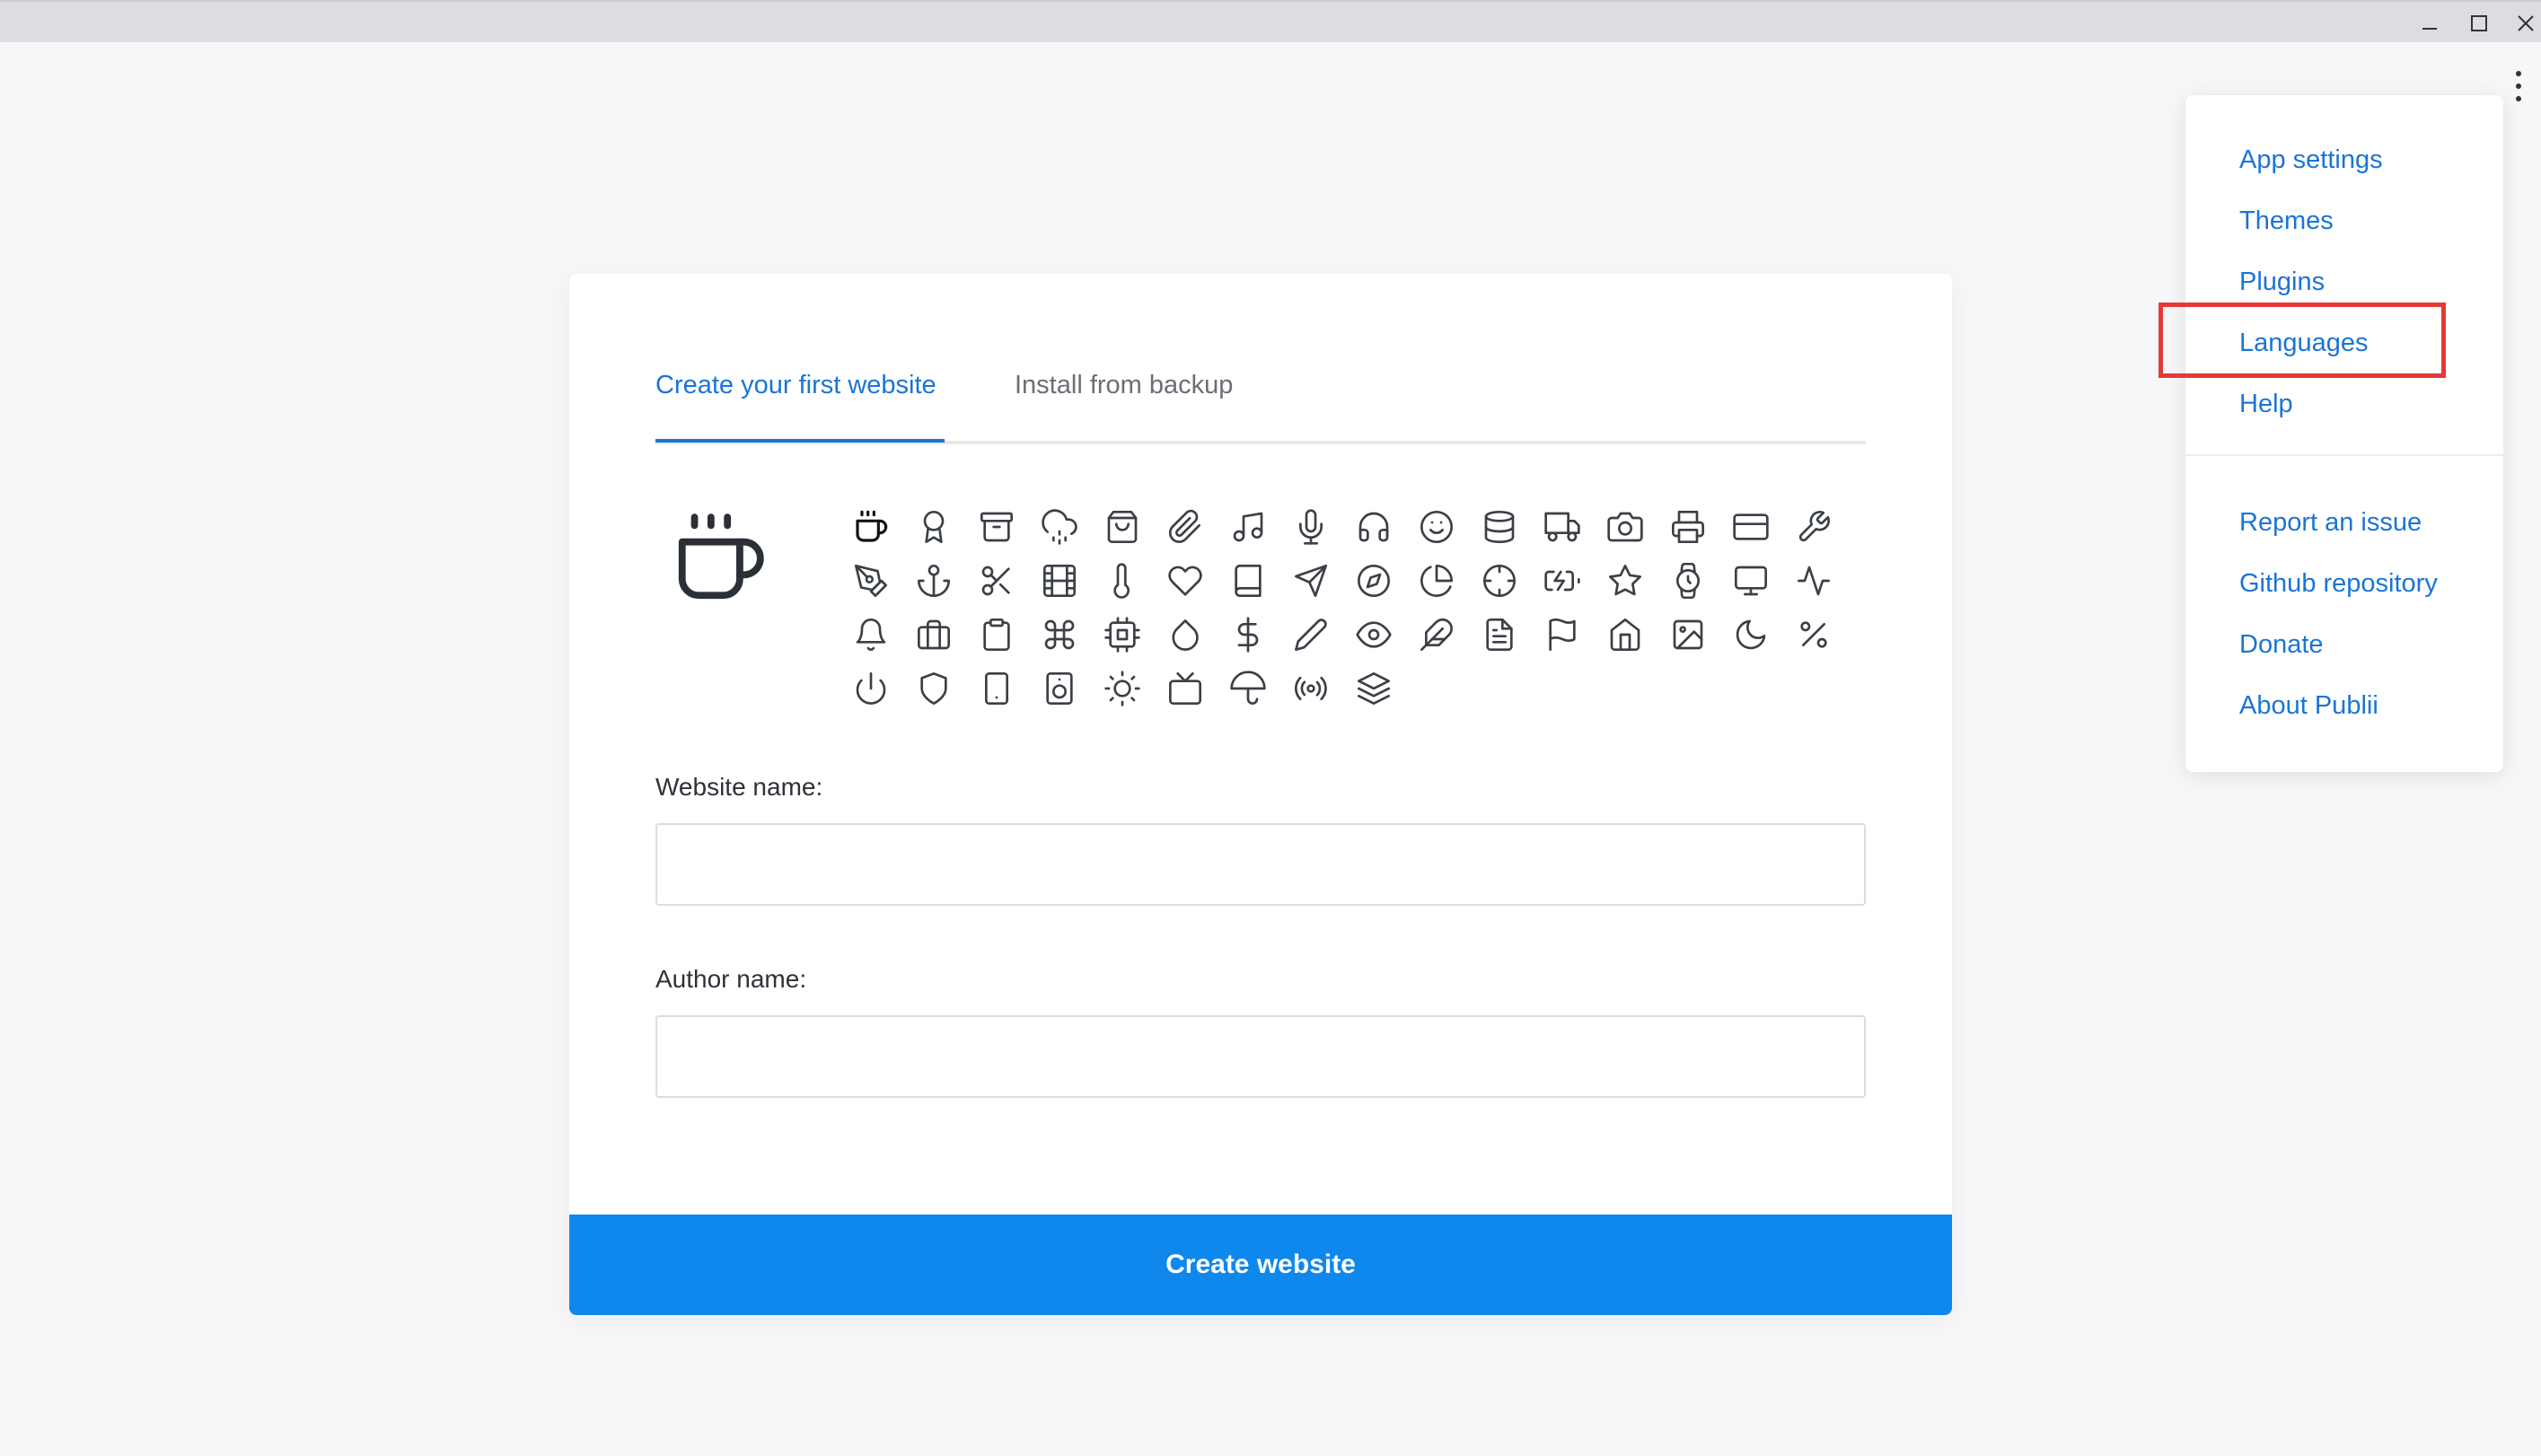 The height and width of the screenshot is (1456, 2541). What do you see at coordinates (1248, 581) in the screenshot?
I see `book-icon` at bounding box center [1248, 581].